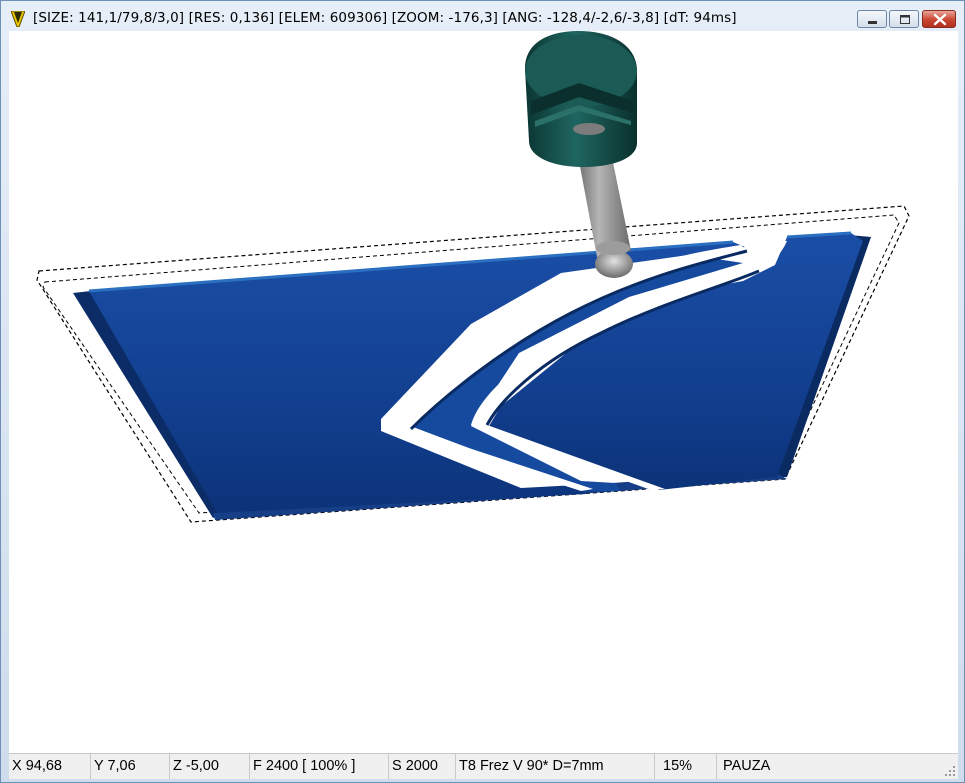 The height and width of the screenshot is (783, 965). Describe the element at coordinates (747, 766) in the screenshot. I see `status-state: PAUZA` at that location.